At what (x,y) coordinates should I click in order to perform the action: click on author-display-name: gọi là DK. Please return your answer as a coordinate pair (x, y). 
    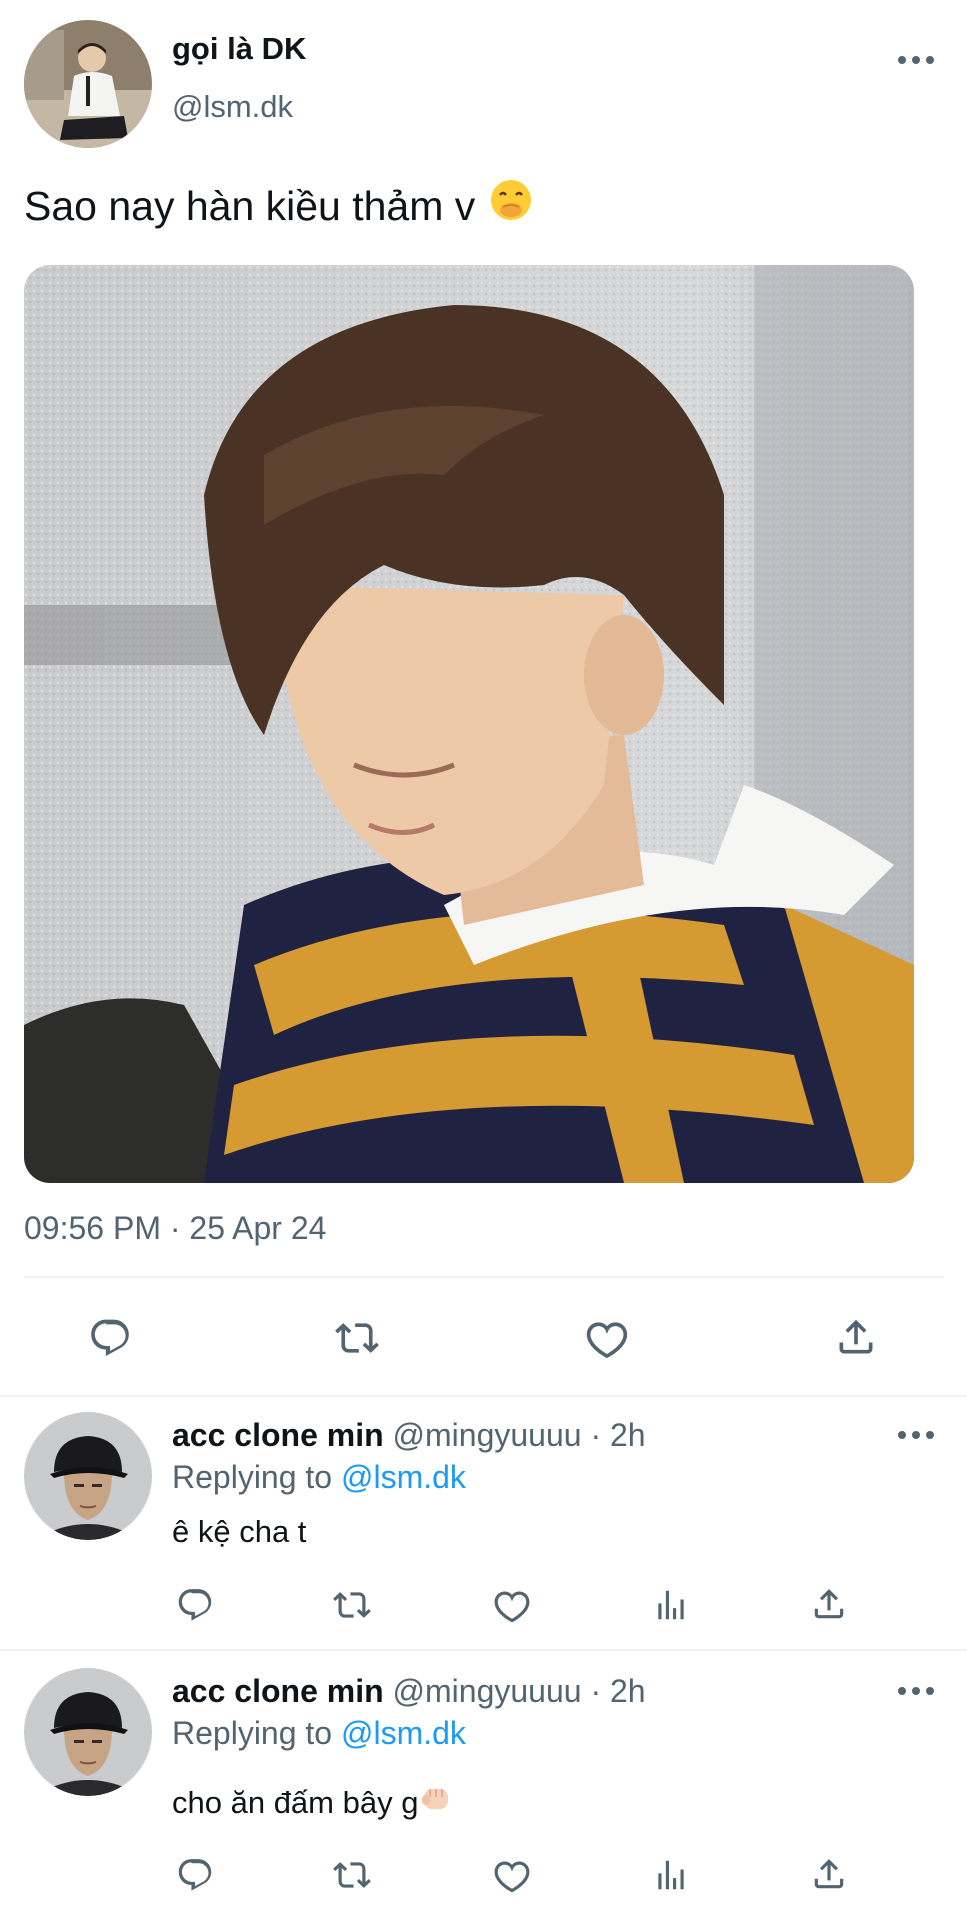
    Looking at the image, I should click on (239, 49).